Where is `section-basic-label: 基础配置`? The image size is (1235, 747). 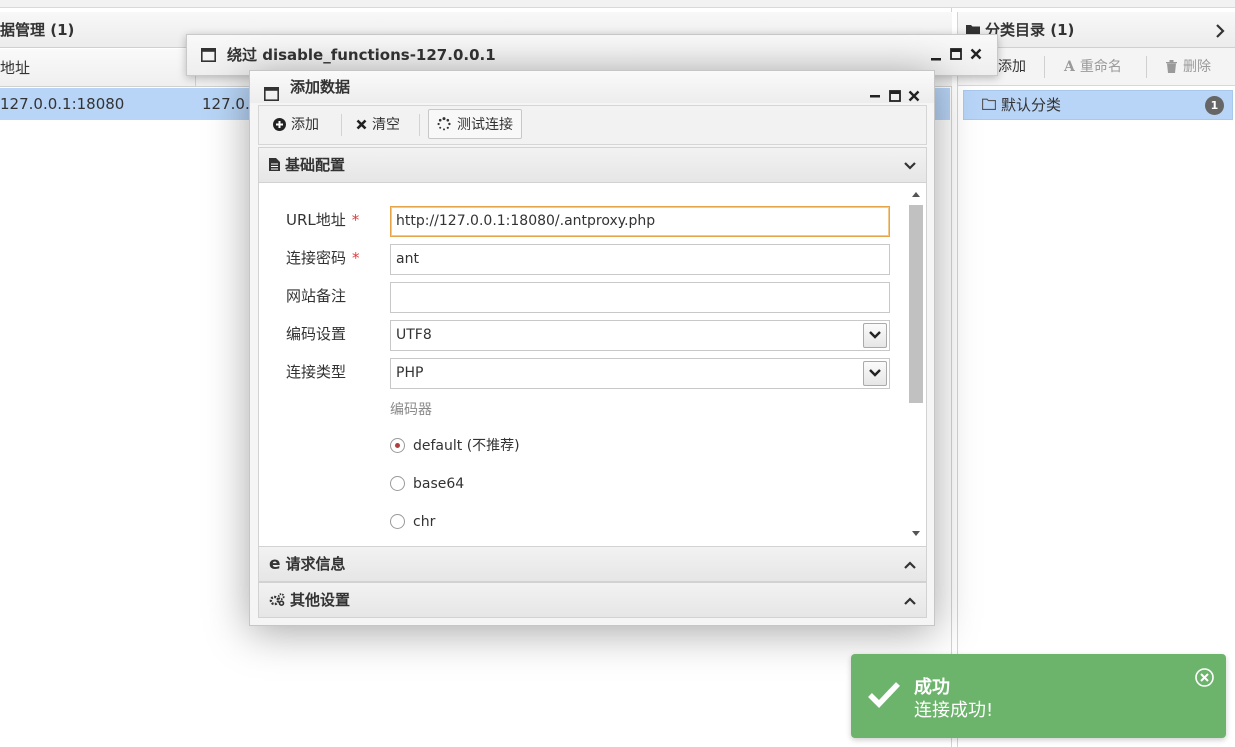 section-basic-label: 基础配置 is located at coordinates (315, 165).